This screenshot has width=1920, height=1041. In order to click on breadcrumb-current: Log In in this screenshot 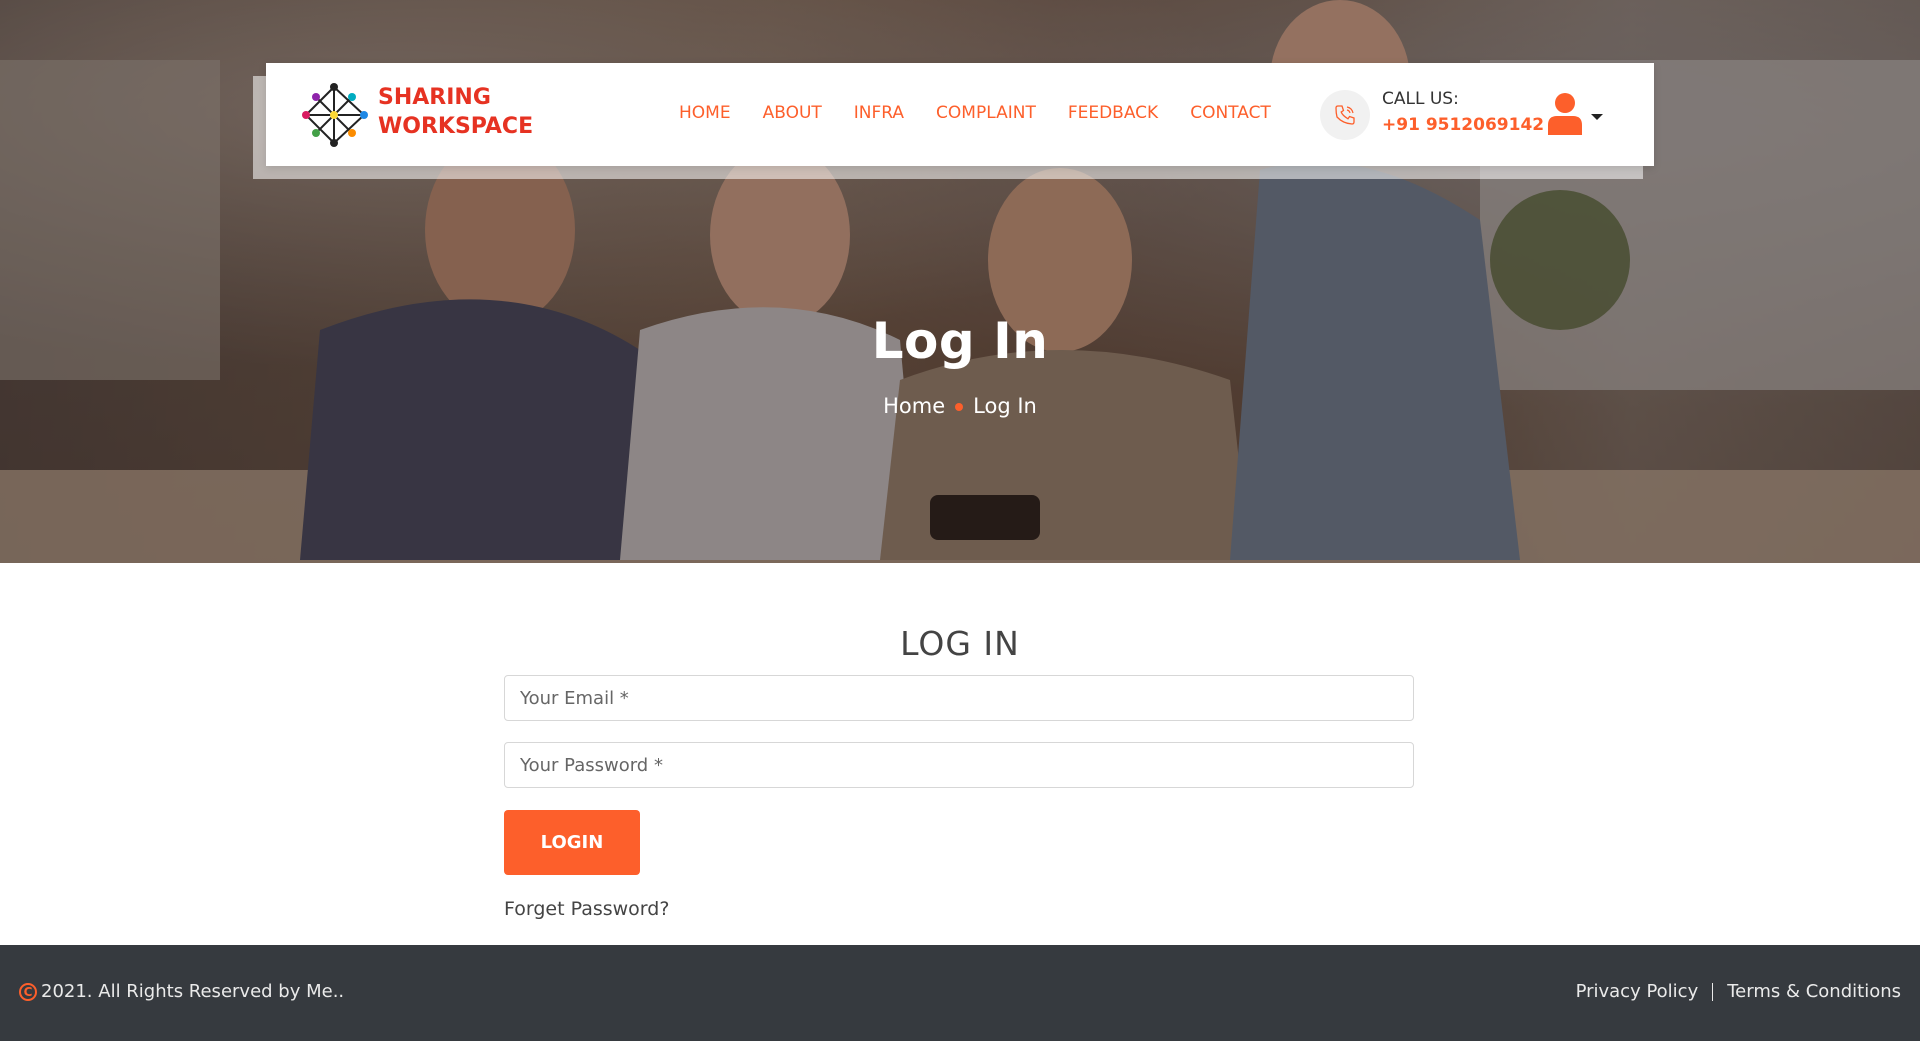, I will do `click(1005, 406)`.